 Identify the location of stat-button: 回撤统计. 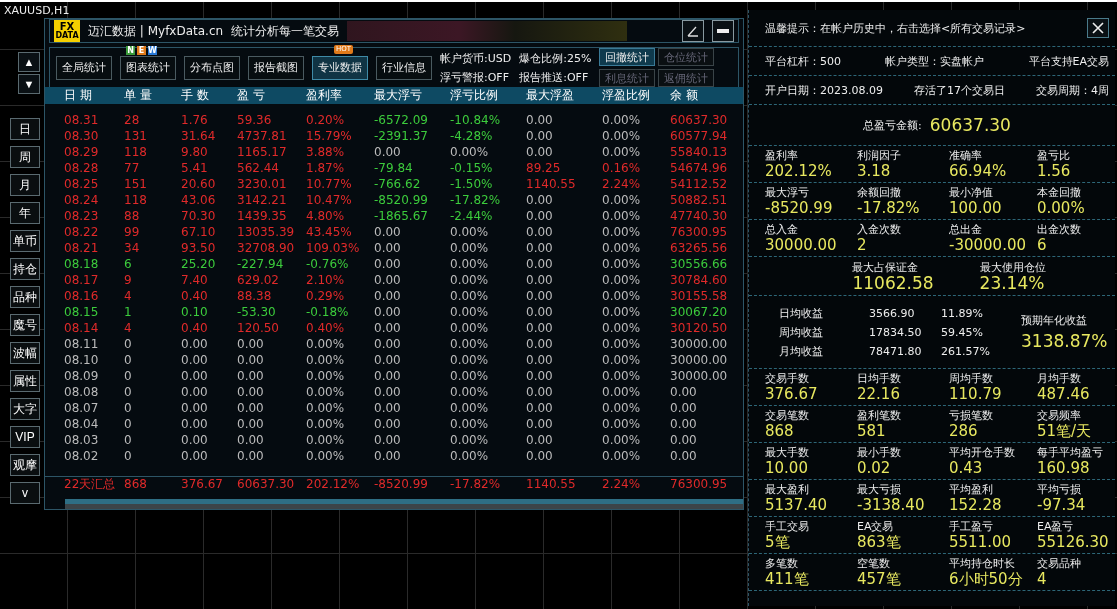
(627, 57).